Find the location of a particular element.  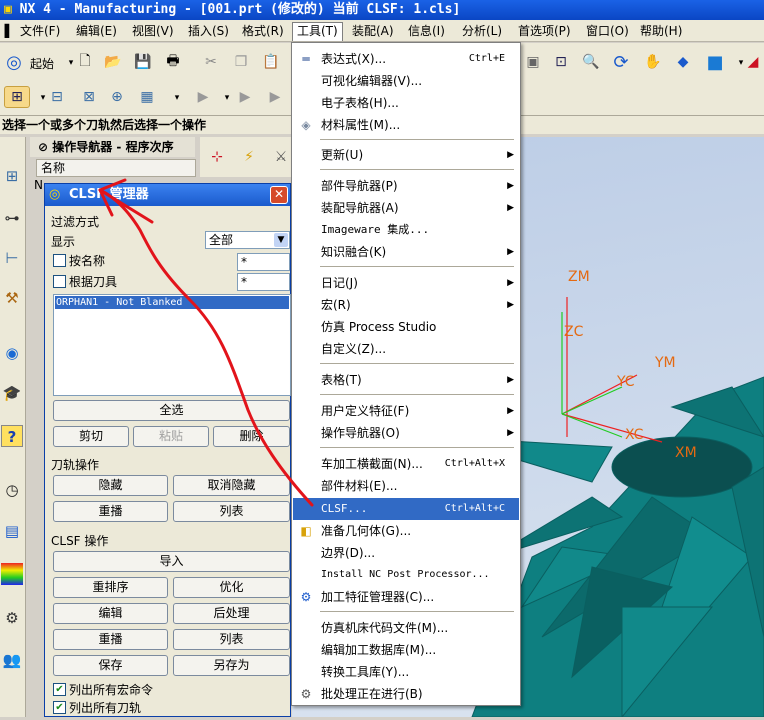

by-name-checkbox is located at coordinates (59, 260).